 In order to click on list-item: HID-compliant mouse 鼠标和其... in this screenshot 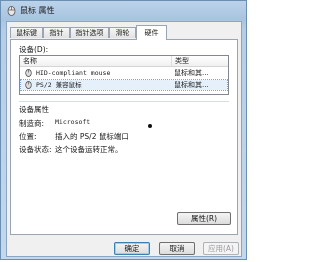, I will do `click(124, 73)`.